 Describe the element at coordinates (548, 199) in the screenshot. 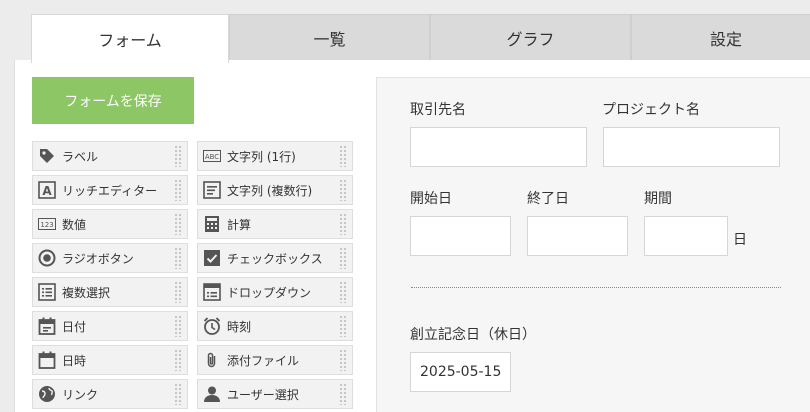

I see `end-date-label: 終了日` at that location.